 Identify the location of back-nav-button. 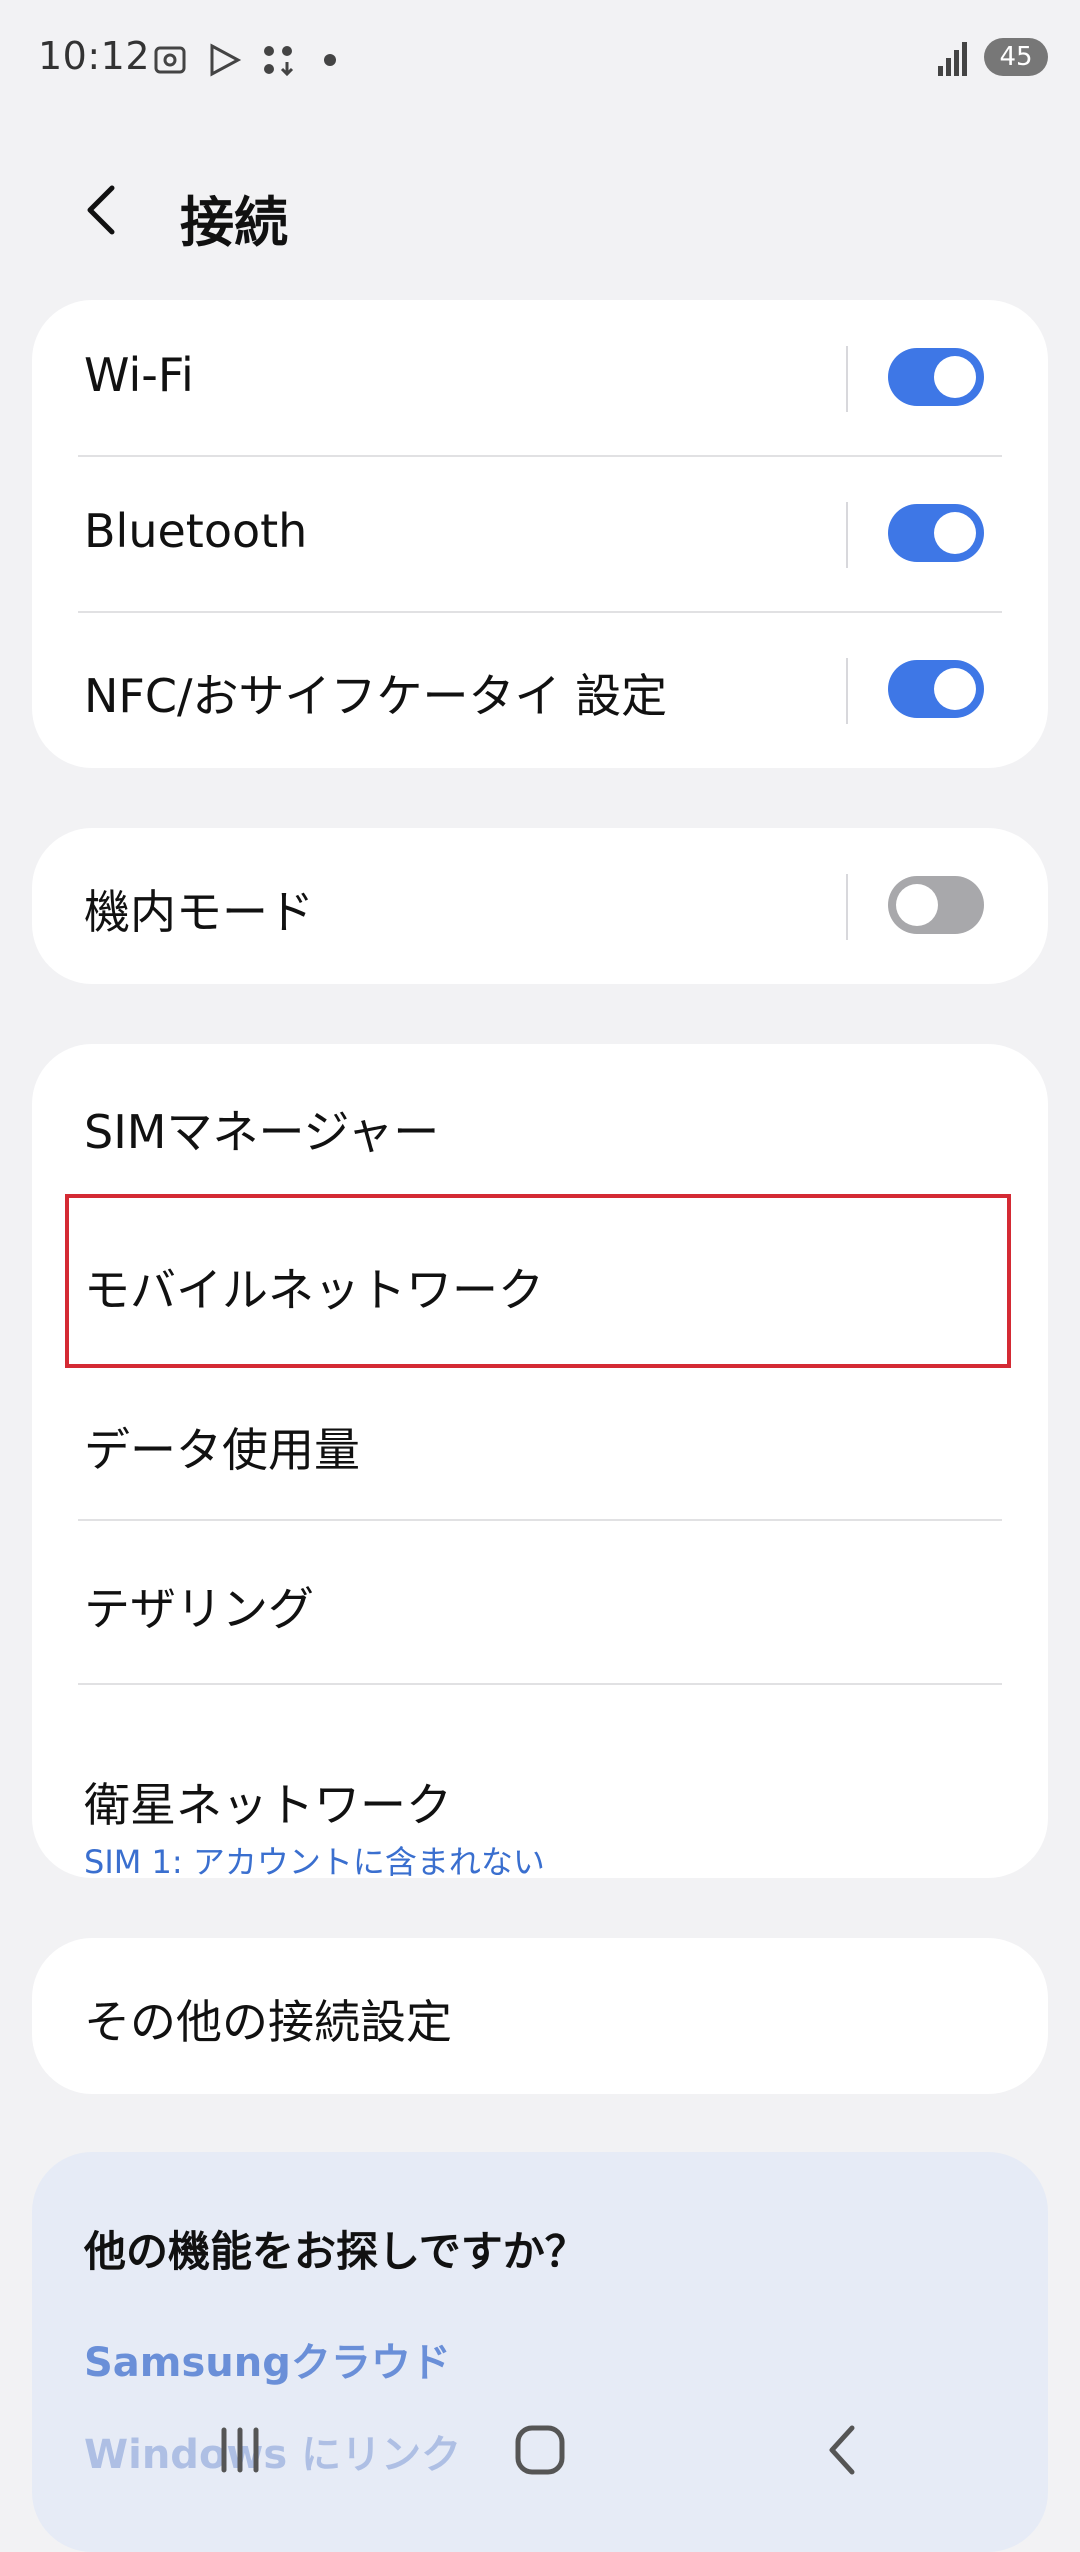
(844, 2450).